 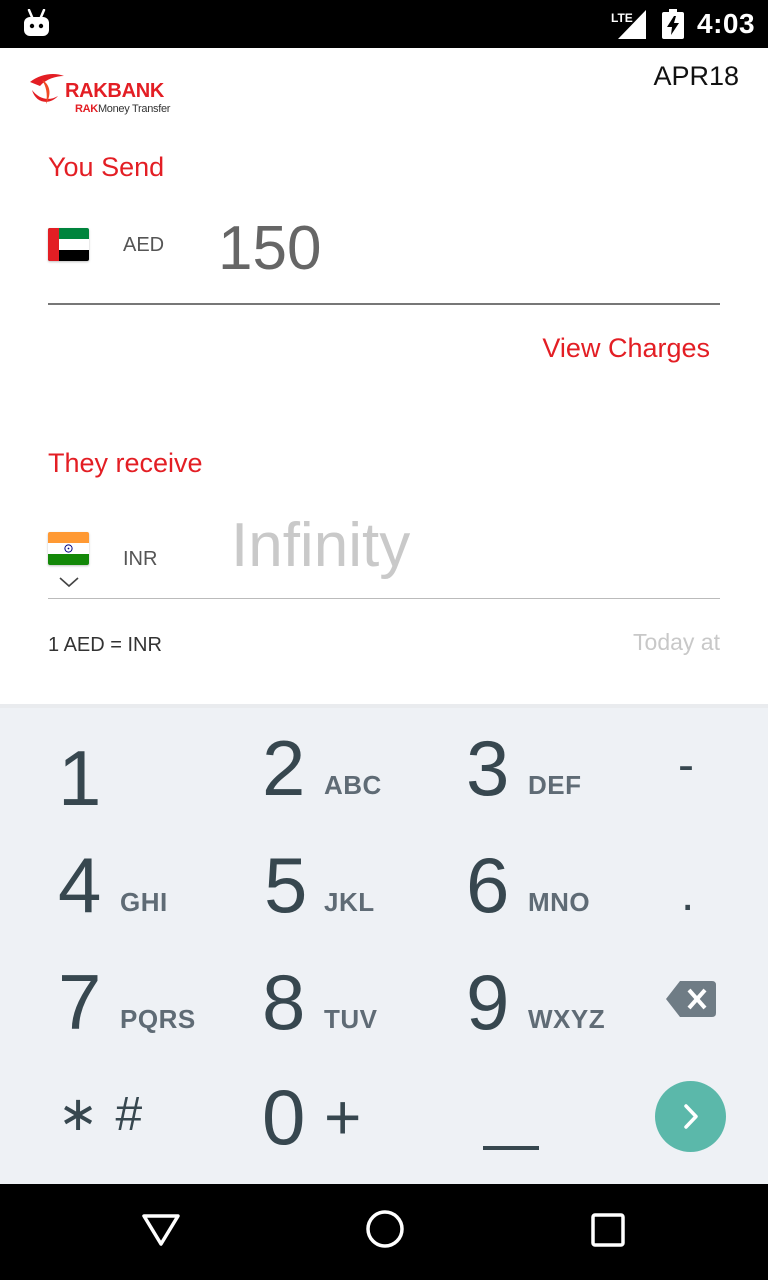 I want to click on key-letters: DEF, so click(x=555, y=785).